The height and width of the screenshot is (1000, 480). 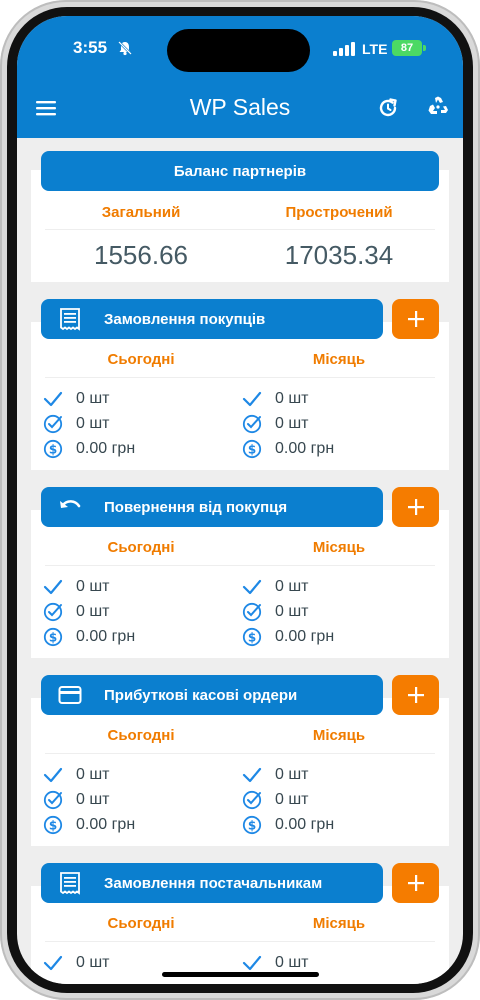 What do you see at coordinates (201, 695) in the screenshot?
I see `section-title: Прибуткові касові ордери` at bounding box center [201, 695].